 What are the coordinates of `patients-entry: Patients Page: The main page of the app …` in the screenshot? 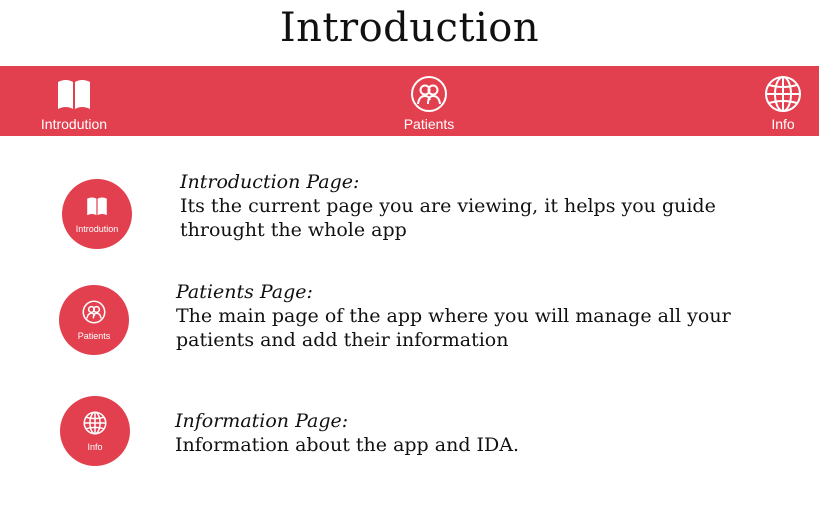 It's located at (466, 316).